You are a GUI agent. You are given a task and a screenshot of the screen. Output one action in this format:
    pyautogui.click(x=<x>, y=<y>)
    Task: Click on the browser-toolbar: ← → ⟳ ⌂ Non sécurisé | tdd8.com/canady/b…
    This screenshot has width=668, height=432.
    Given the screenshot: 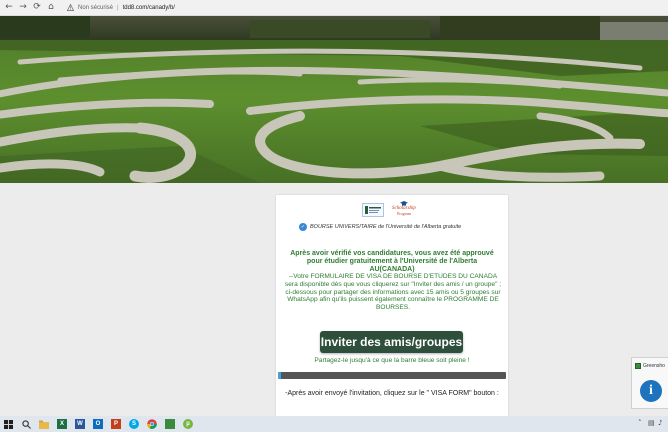 What is the action you would take?
    pyautogui.click(x=334, y=8)
    